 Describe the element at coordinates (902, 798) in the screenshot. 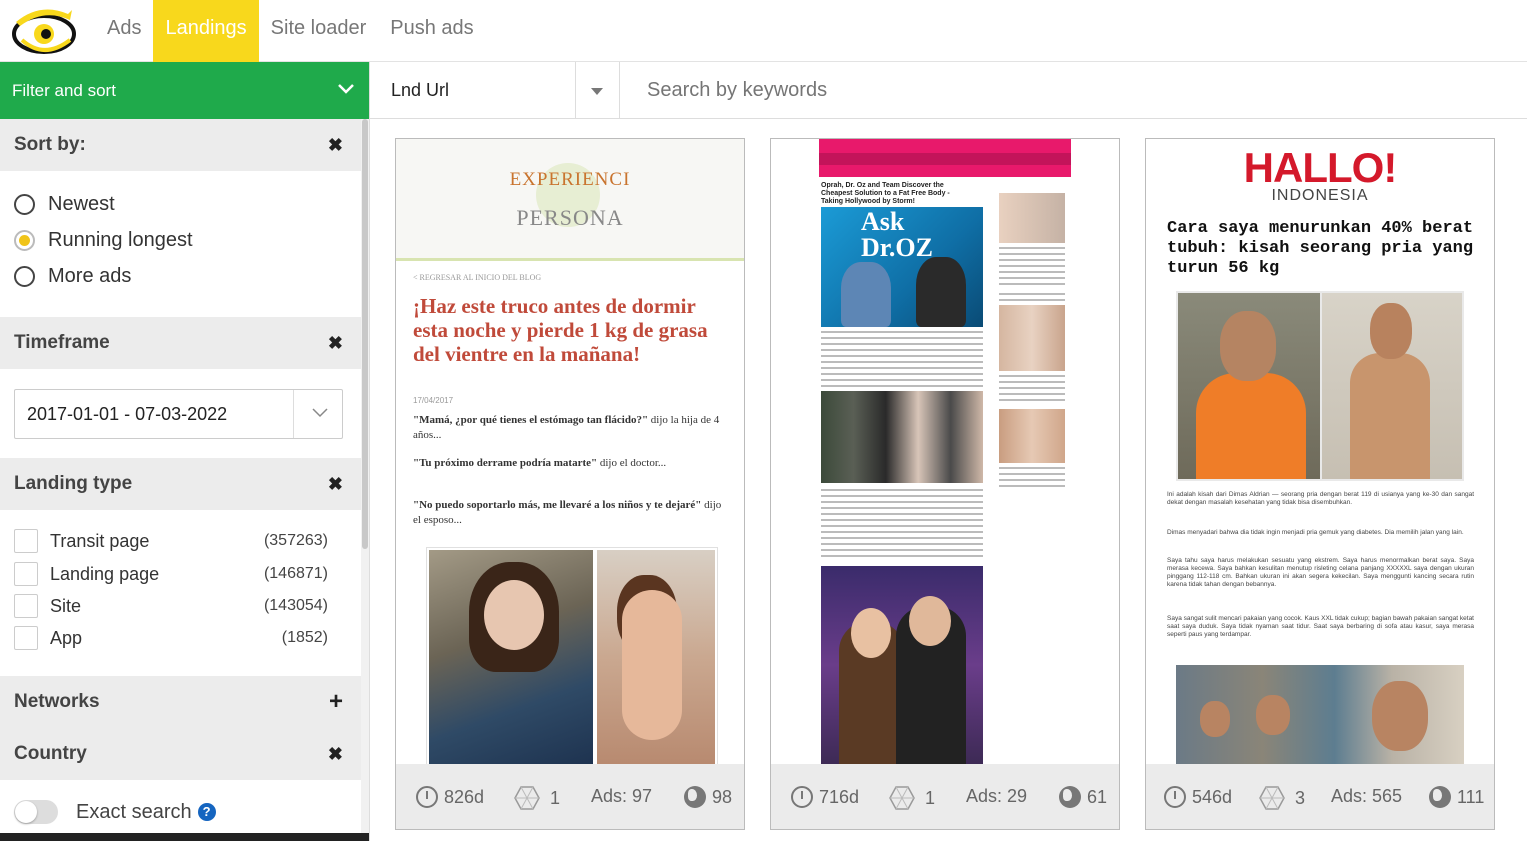

I see `network-icon` at that location.